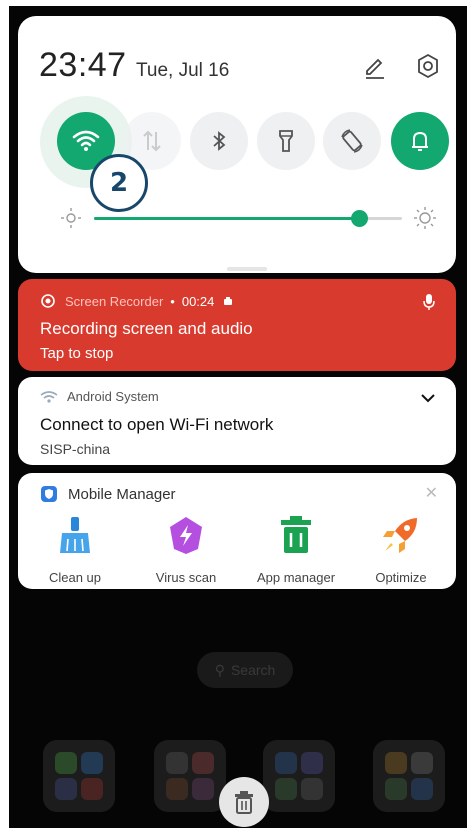 This screenshot has height=832, width=472. What do you see at coordinates (83, 65) in the screenshot?
I see `clock: 23:47` at bounding box center [83, 65].